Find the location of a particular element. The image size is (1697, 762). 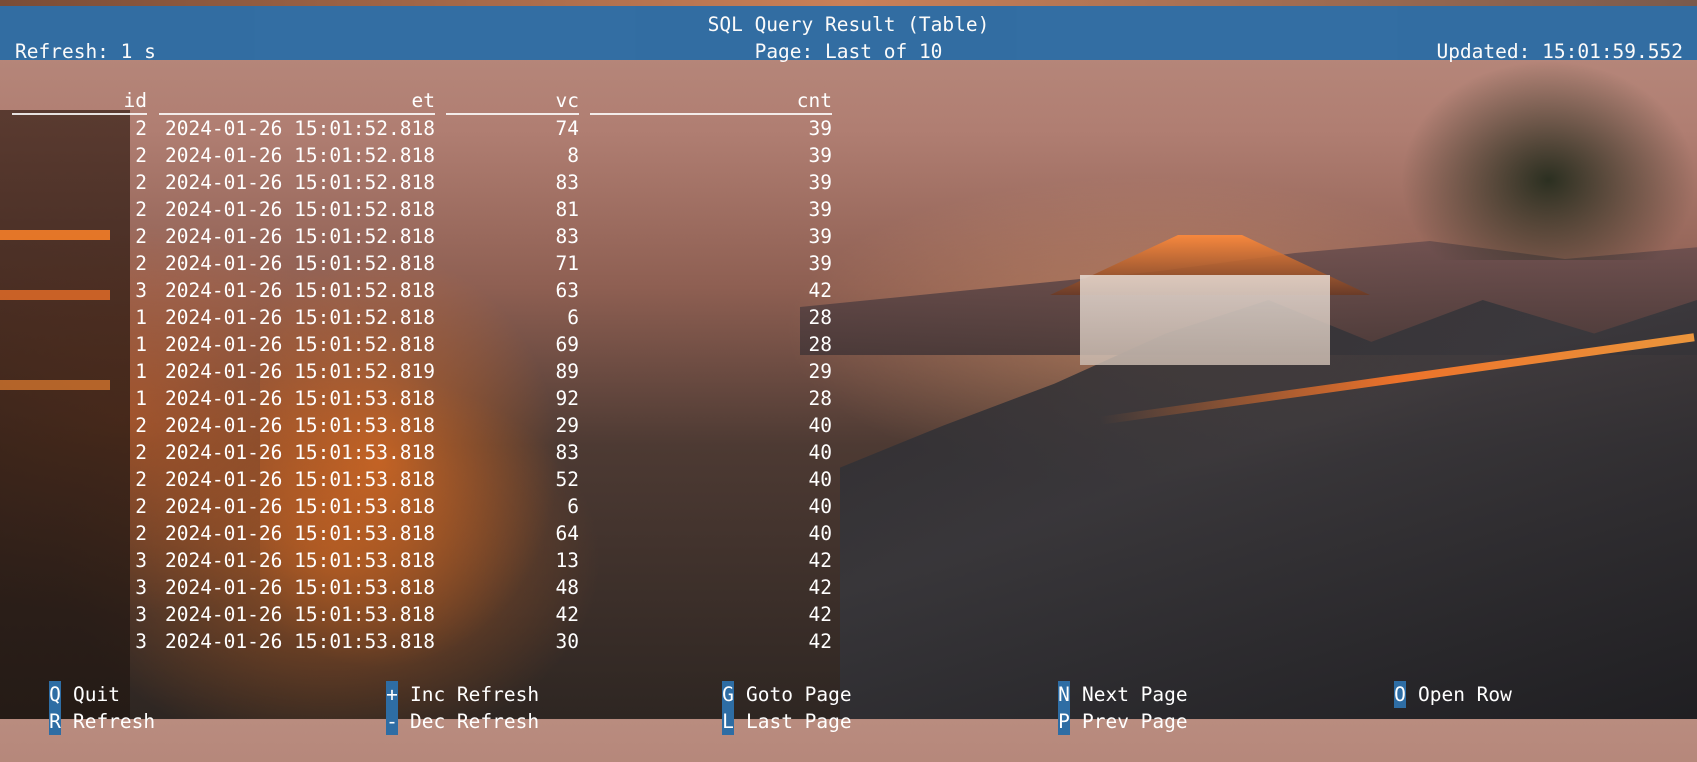

cell-vc: 71 is located at coordinates (567, 263).